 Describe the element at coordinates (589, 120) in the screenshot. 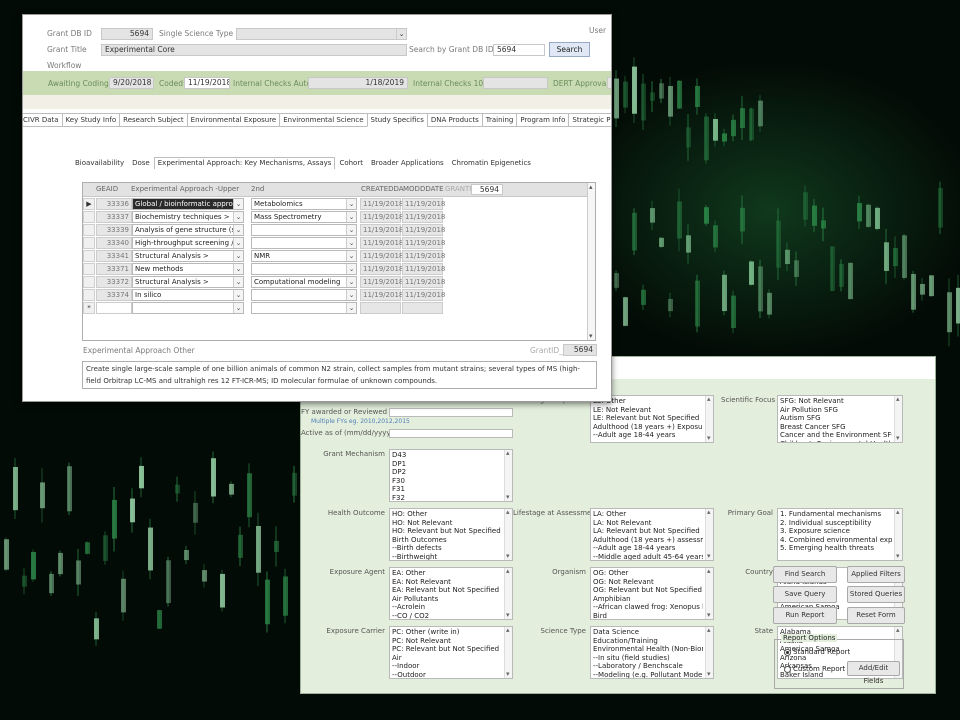

I see `tab-strategic-plan: Strategic Plan` at that location.